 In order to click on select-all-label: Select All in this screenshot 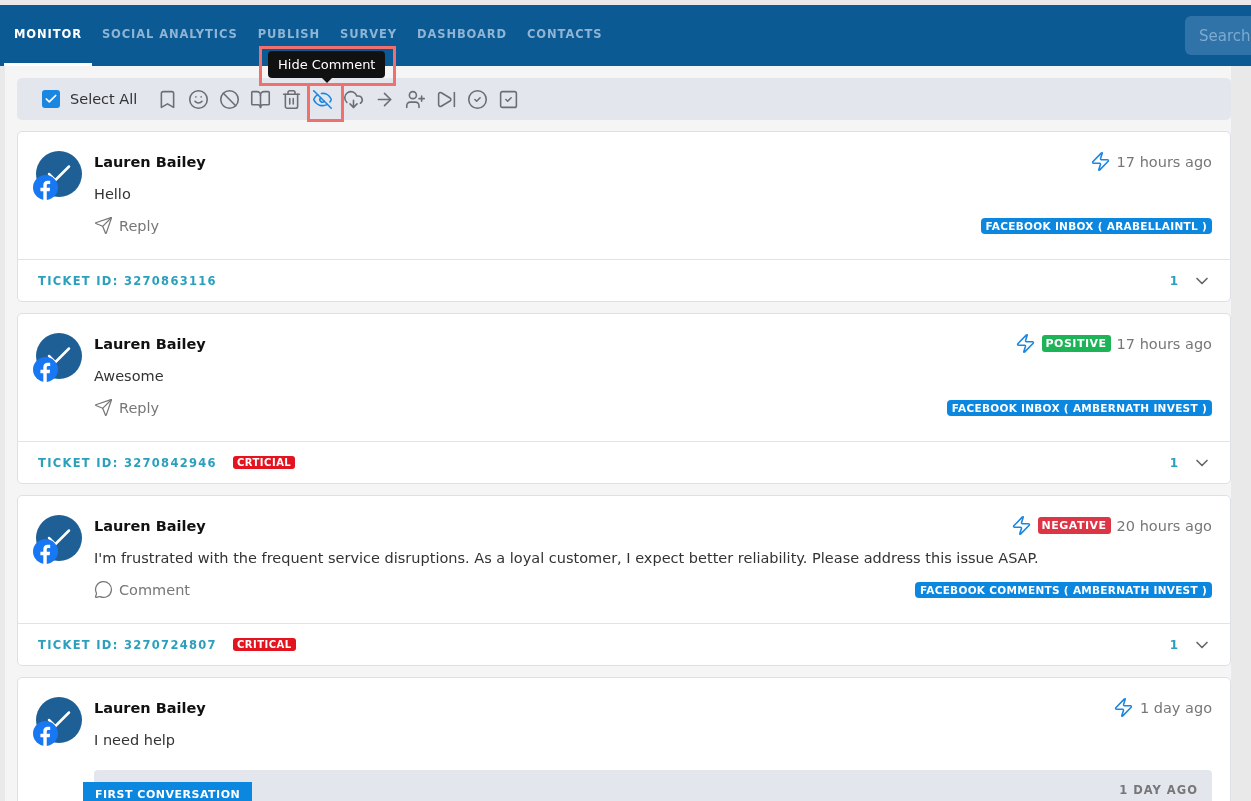, I will do `click(104, 99)`.